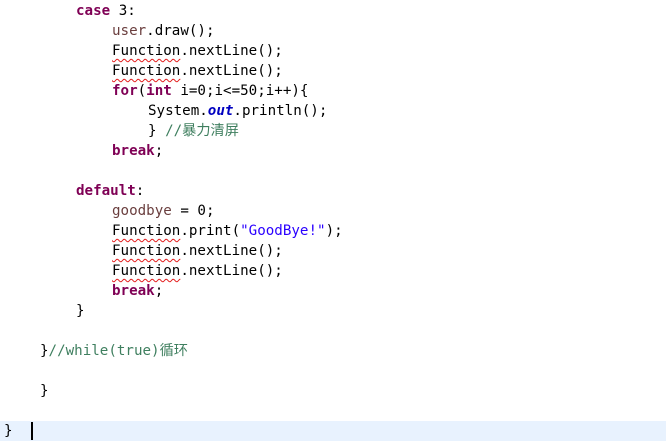 This screenshot has height=447, width=666. I want to click on code-line-draw: user.draw();, so click(163, 31).